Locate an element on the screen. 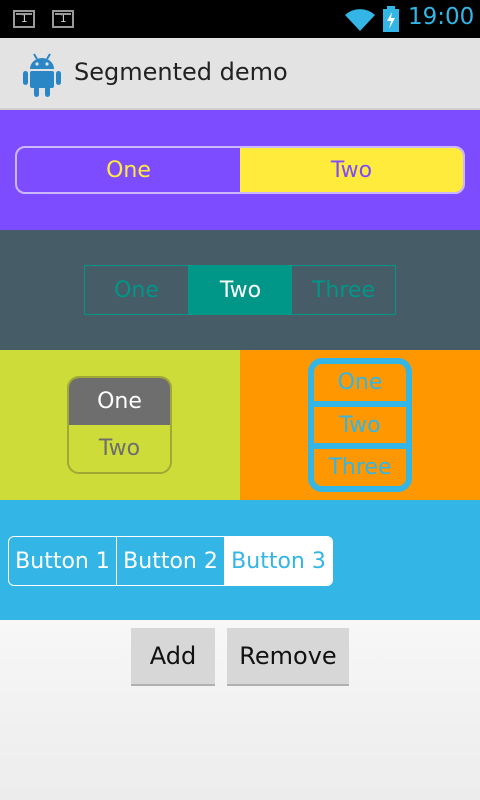 The height and width of the screenshot is (800, 480). android-icon is located at coordinates (42, 75).